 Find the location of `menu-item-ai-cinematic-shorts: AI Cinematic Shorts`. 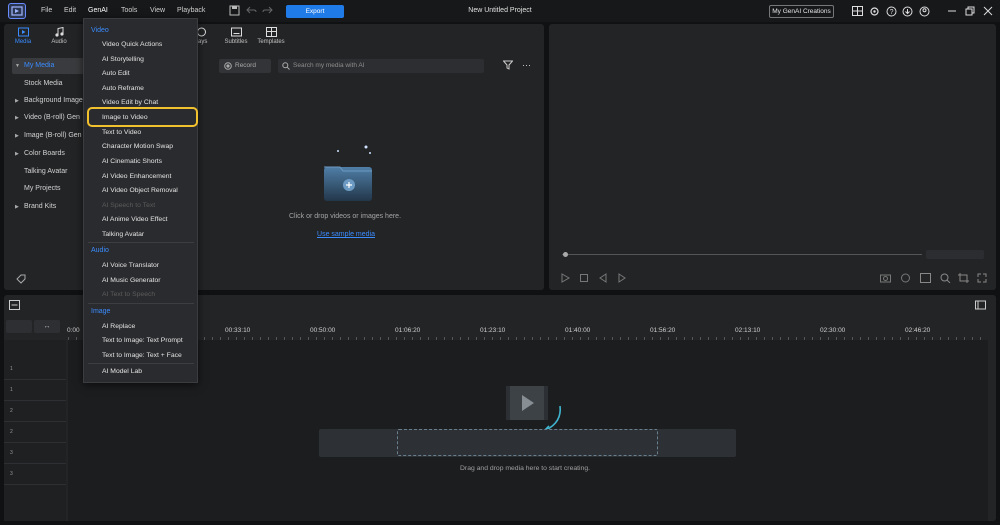

menu-item-ai-cinematic-shorts: AI Cinematic Shorts is located at coordinates (132, 161).